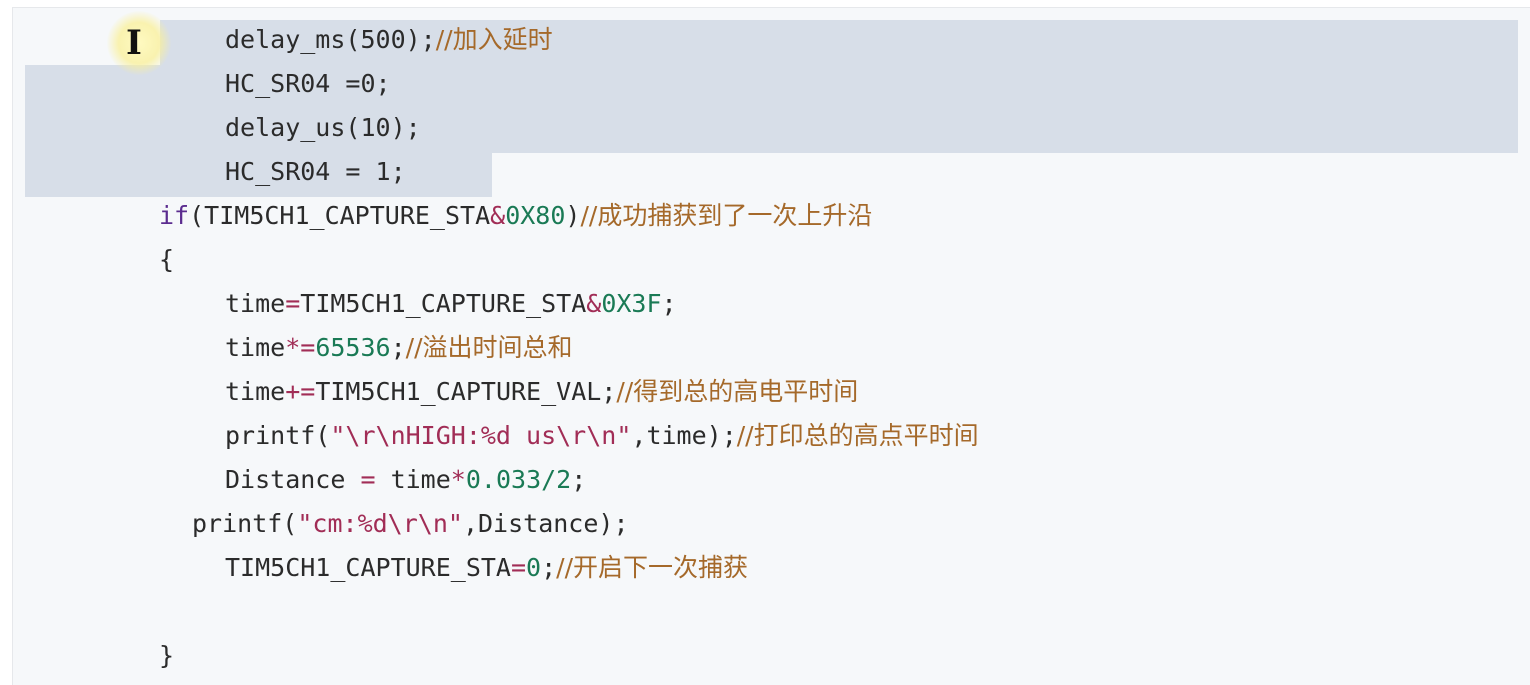 The height and width of the screenshot is (685, 1530). I want to click on code-text: delay_us(10);, so click(323, 127).